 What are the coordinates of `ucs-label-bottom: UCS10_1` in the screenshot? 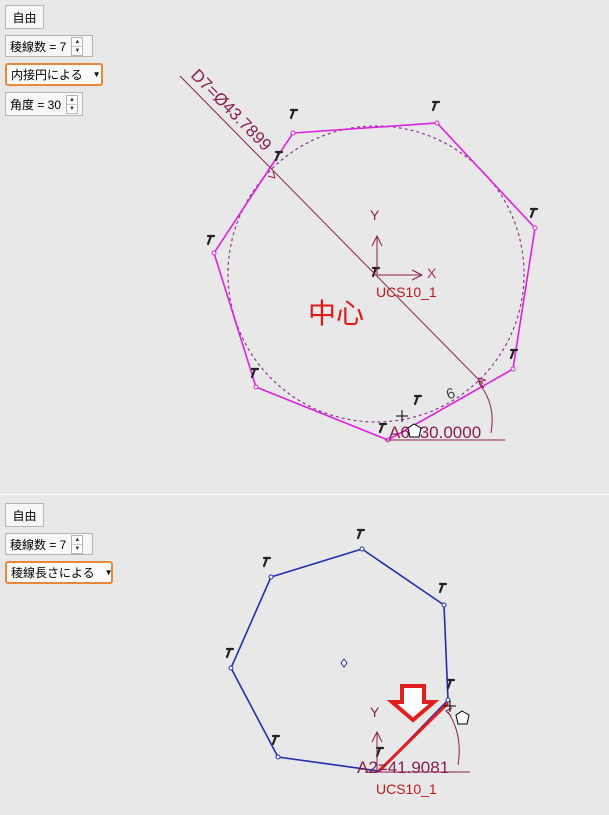 It's located at (406, 789).